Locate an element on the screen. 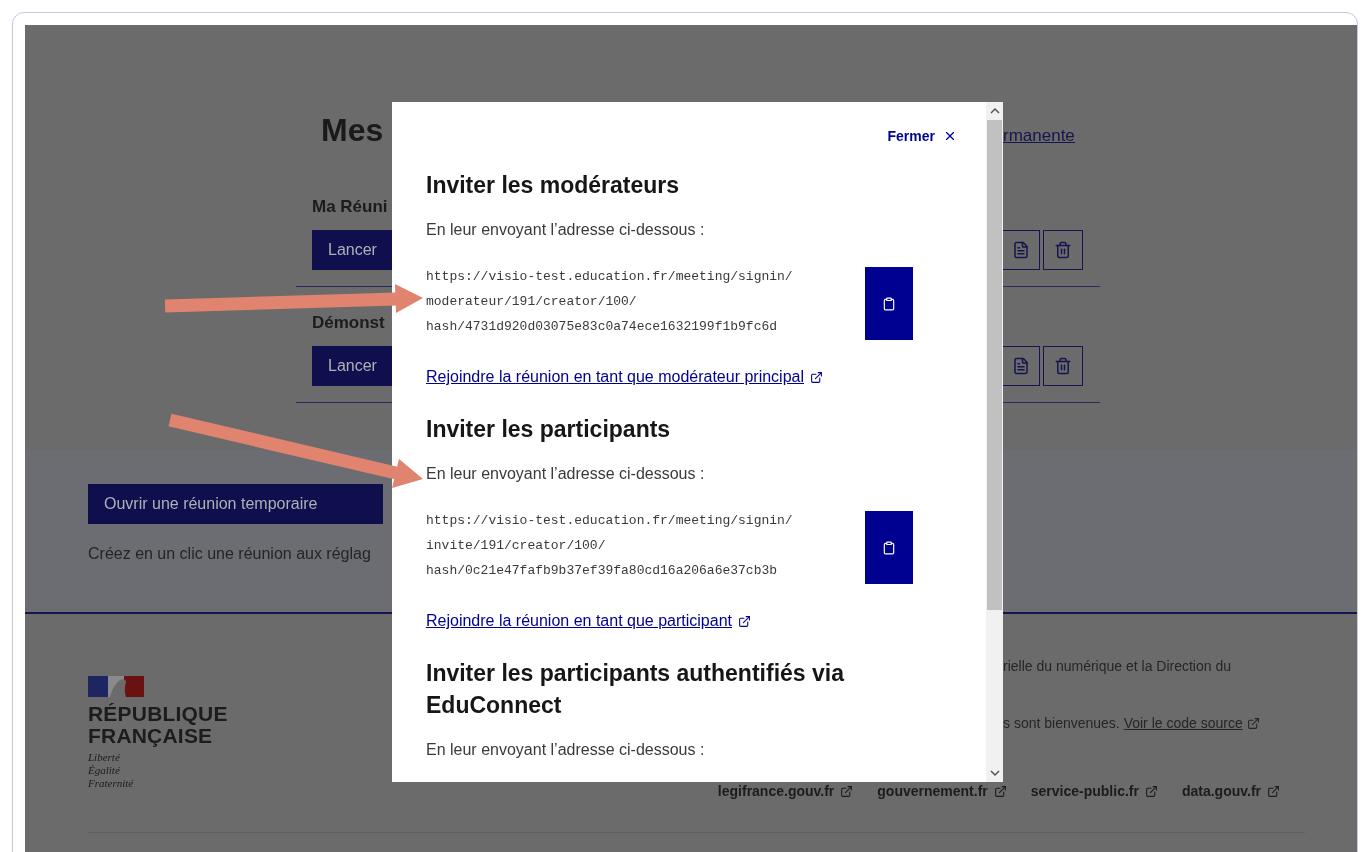 The image size is (1362, 852). brand-text: RÉPUBLIQUE is located at coordinates (158, 714).